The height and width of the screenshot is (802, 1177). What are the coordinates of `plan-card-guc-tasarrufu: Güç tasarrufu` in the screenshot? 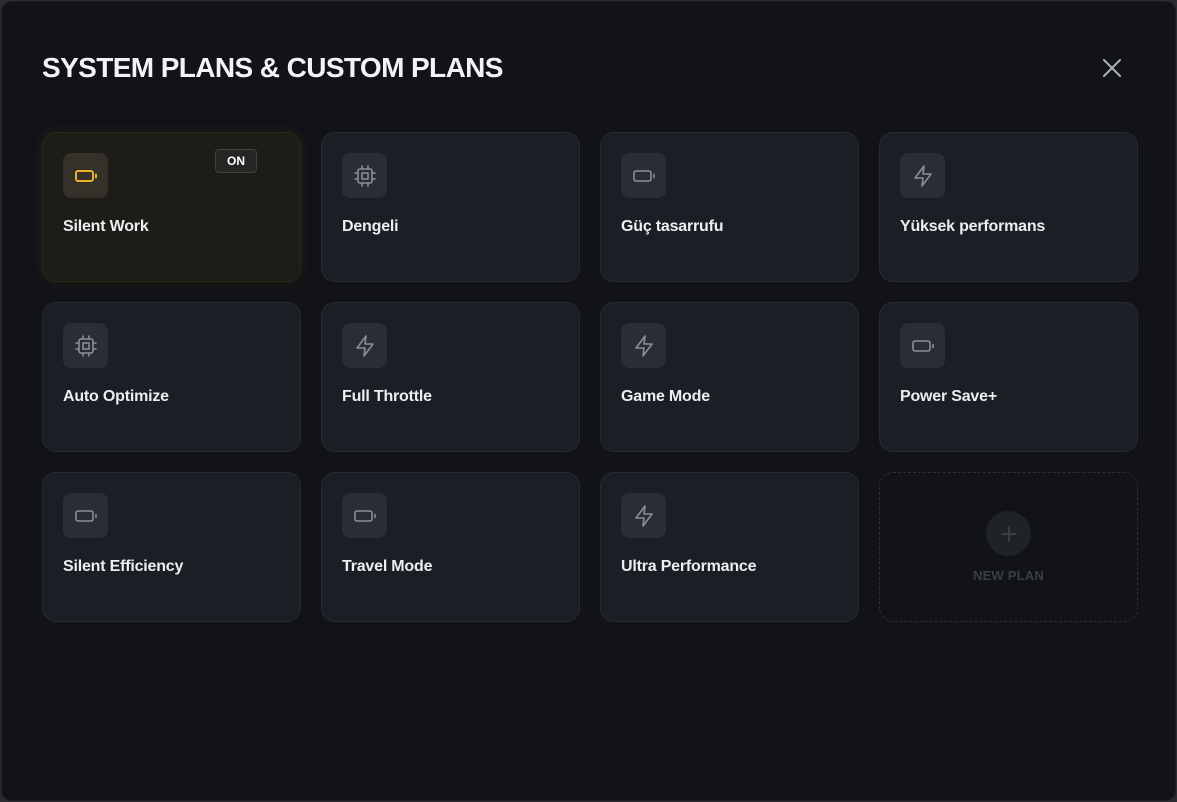 It's located at (729, 207).